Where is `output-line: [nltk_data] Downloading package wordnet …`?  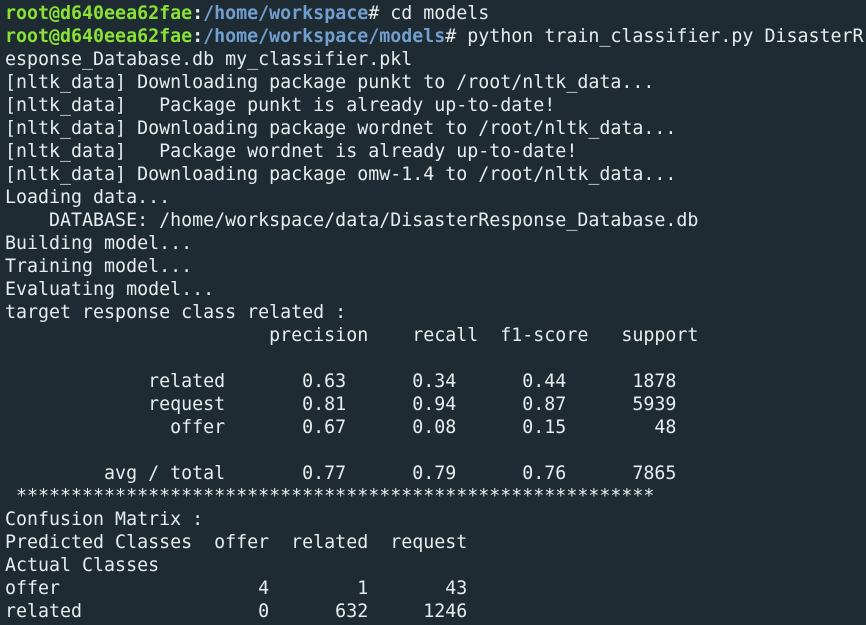 output-line: [nltk_data] Downloading package wordnet … is located at coordinates (341, 128).